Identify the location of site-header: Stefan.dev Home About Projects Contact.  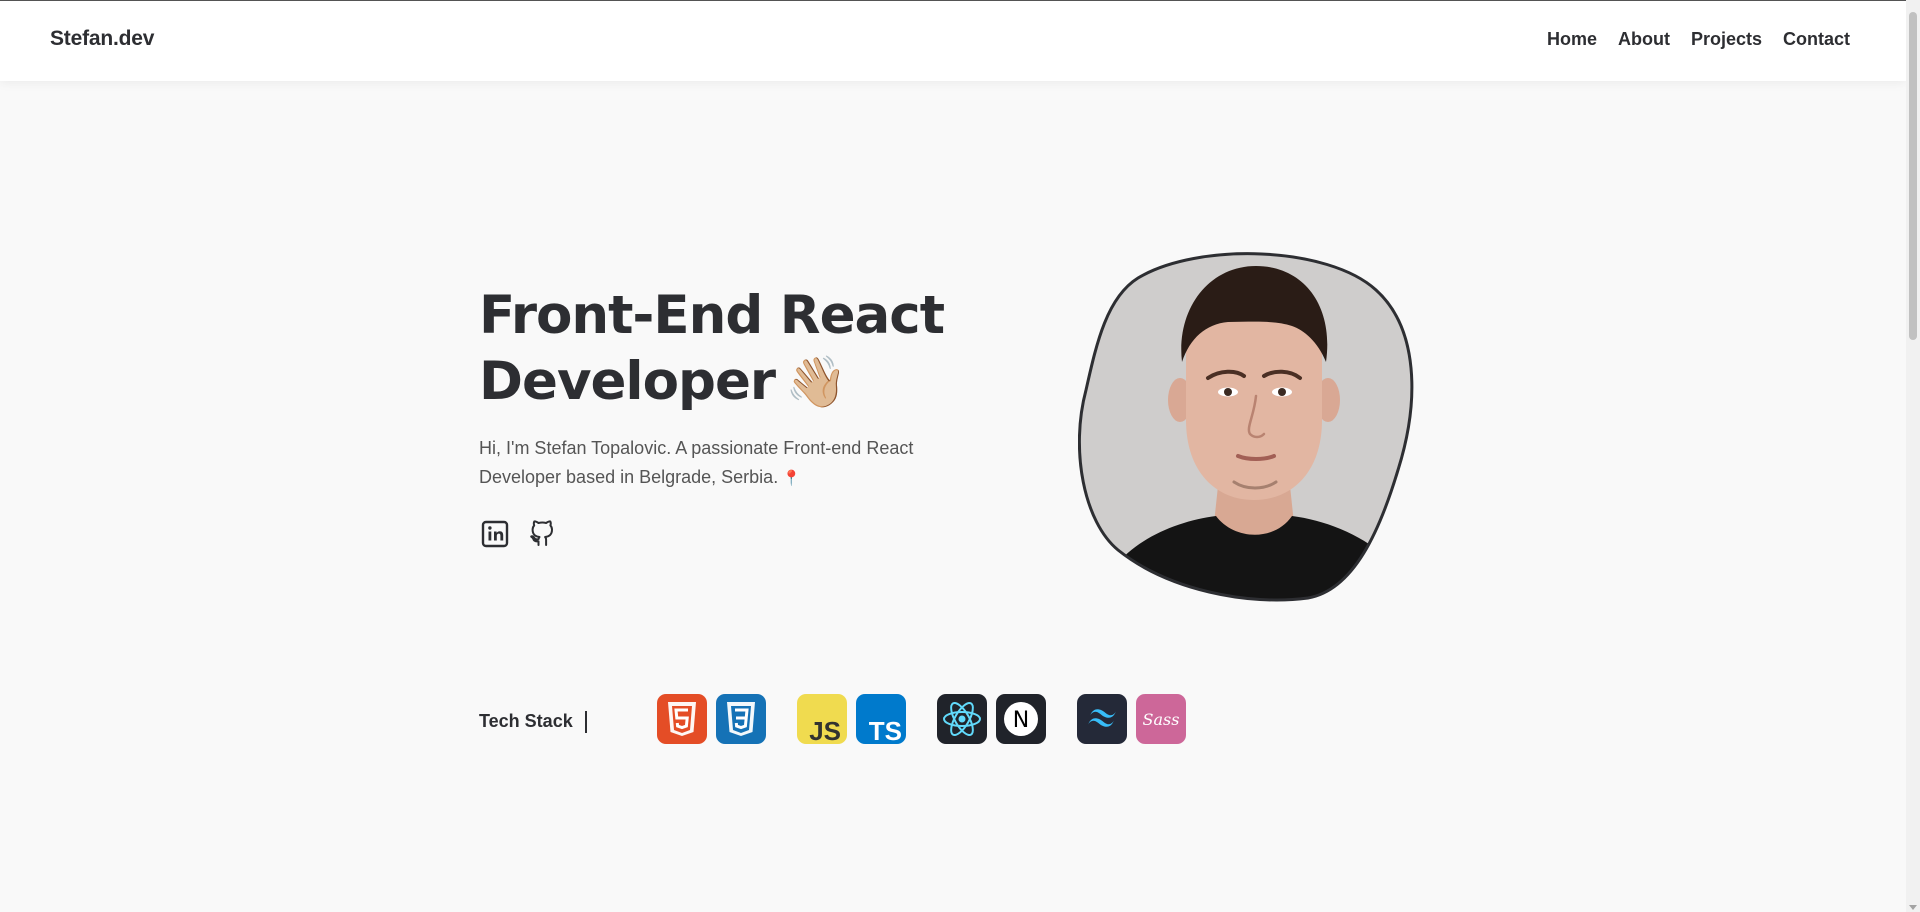
(953, 41).